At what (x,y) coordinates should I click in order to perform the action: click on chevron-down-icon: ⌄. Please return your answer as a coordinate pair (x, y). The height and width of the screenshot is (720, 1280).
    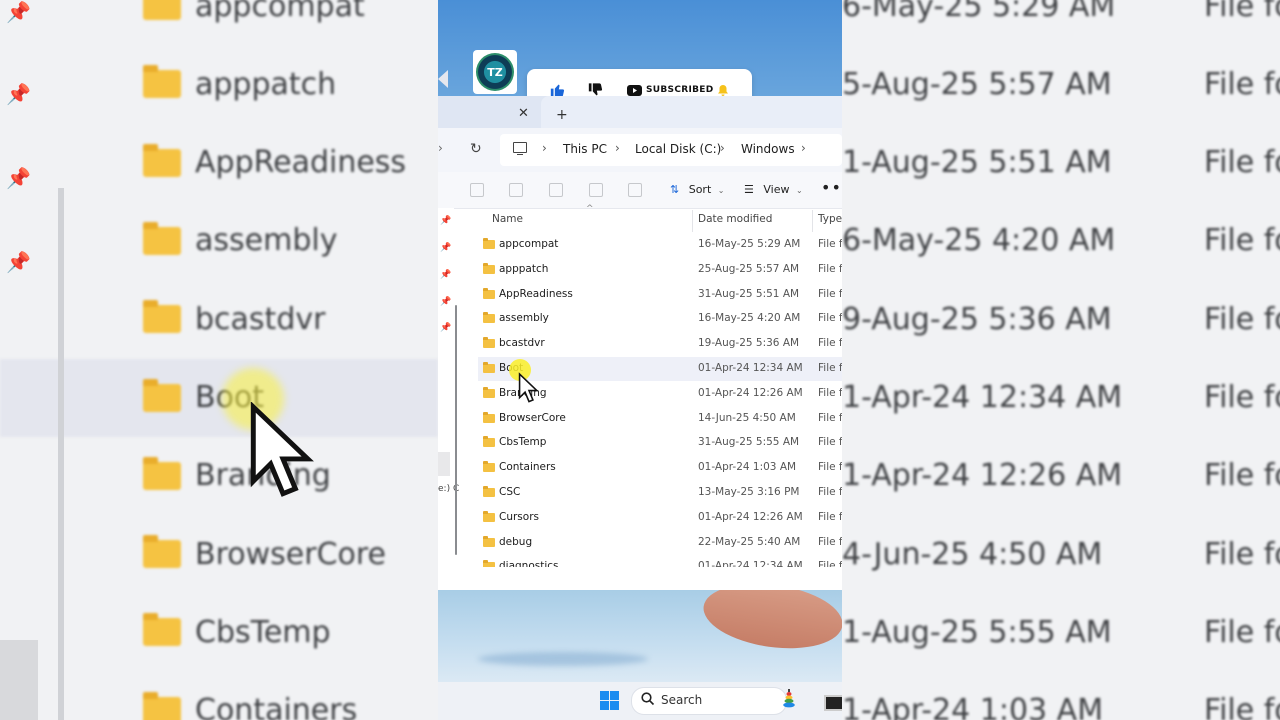
    Looking at the image, I should click on (799, 190).